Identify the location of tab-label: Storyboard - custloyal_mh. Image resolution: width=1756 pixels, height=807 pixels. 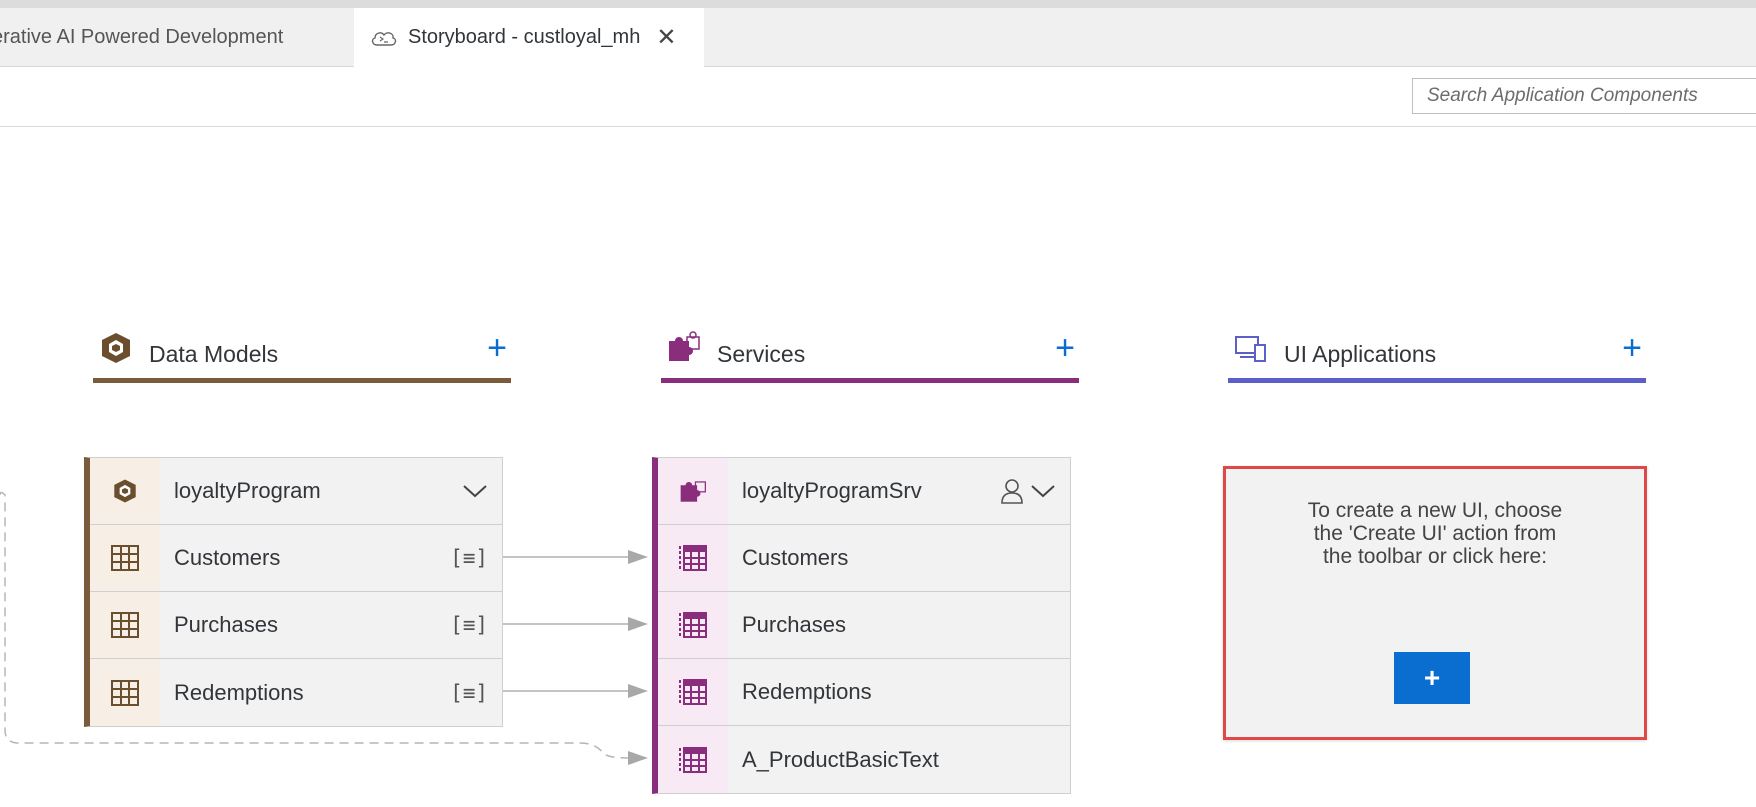
(524, 37).